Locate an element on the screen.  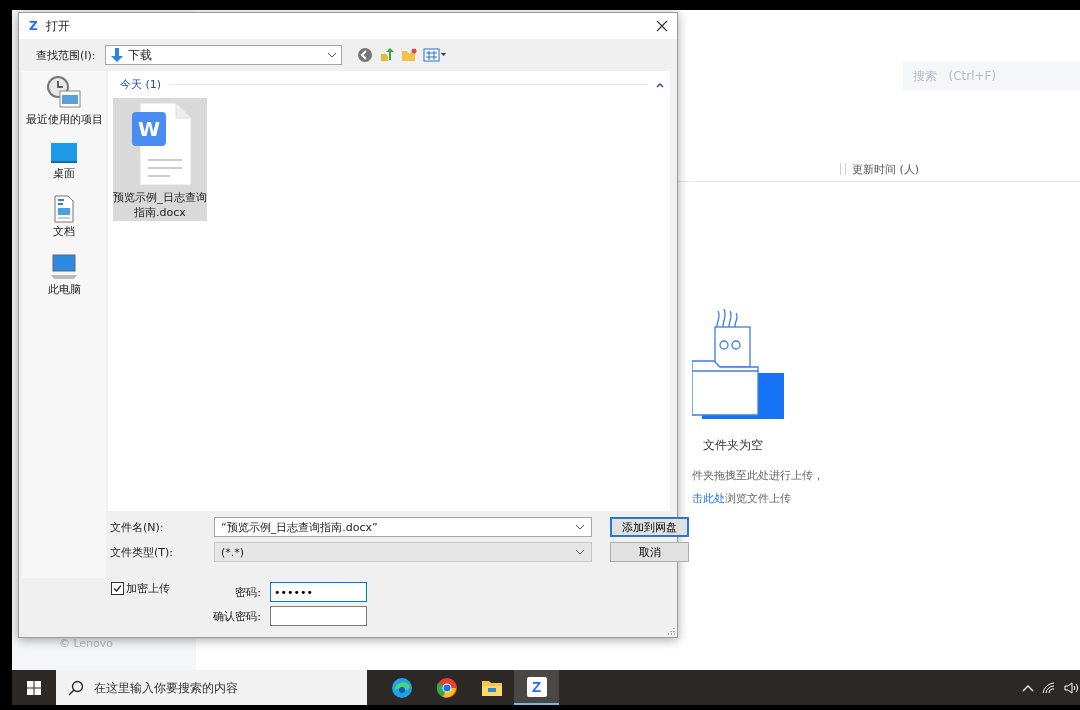
place-item: 最近使用的项目 is located at coordinates (64, 101).